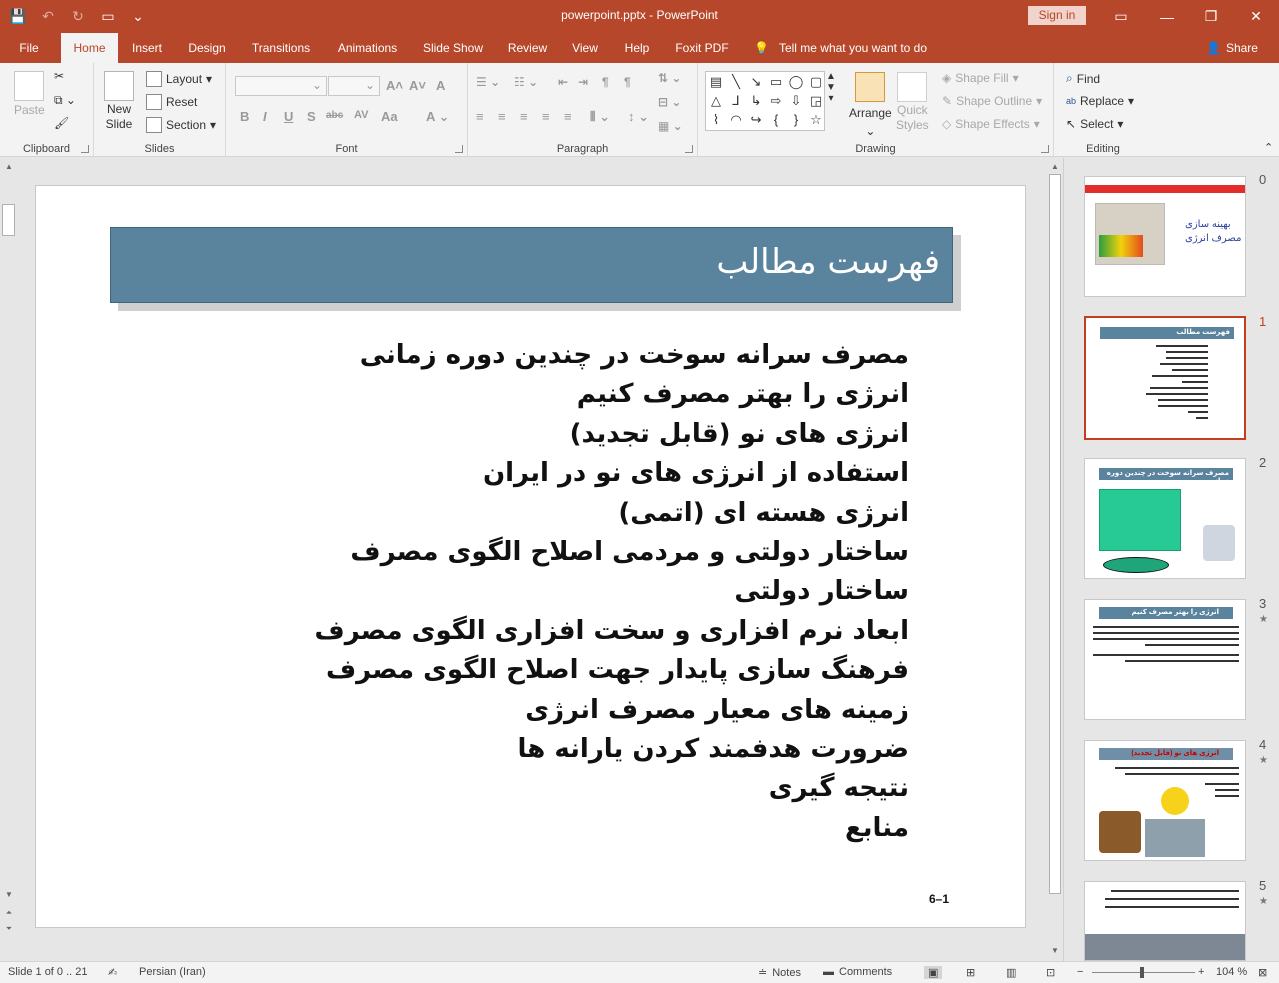 The width and height of the screenshot is (1279, 983). I want to click on zoom-level: 104 %, so click(1231, 972).